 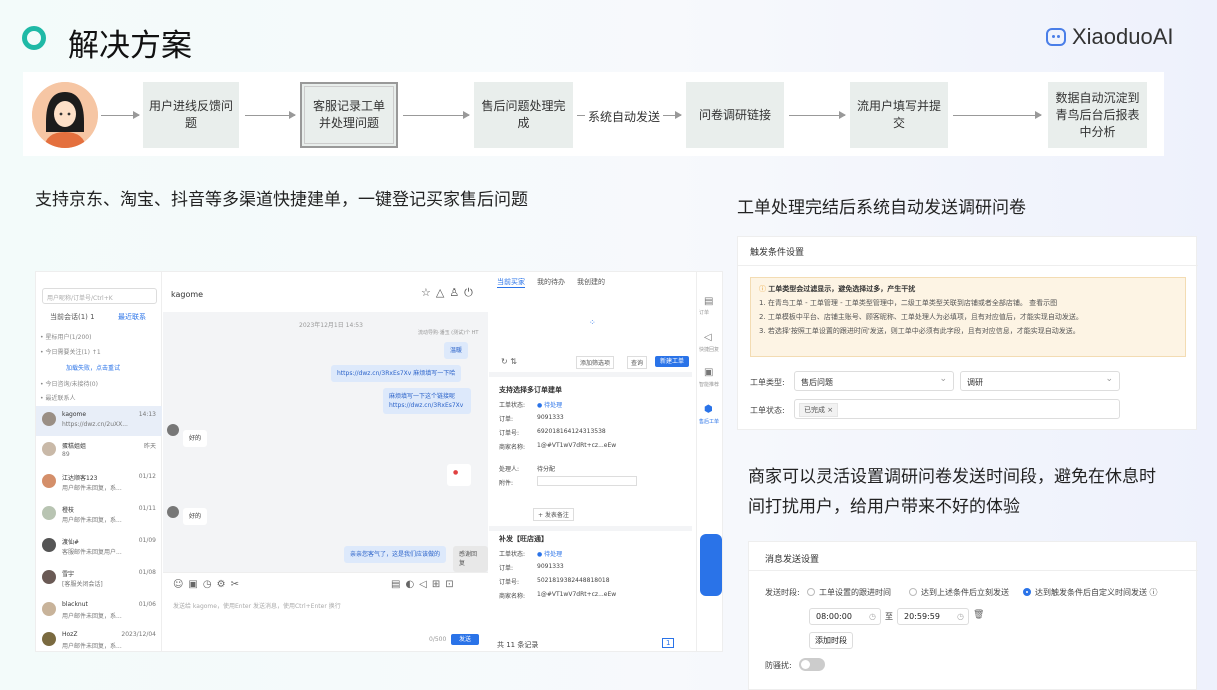 What do you see at coordinates (889, 616) in the screenshot?
I see `to-label: 至` at bounding box center [889, 616].